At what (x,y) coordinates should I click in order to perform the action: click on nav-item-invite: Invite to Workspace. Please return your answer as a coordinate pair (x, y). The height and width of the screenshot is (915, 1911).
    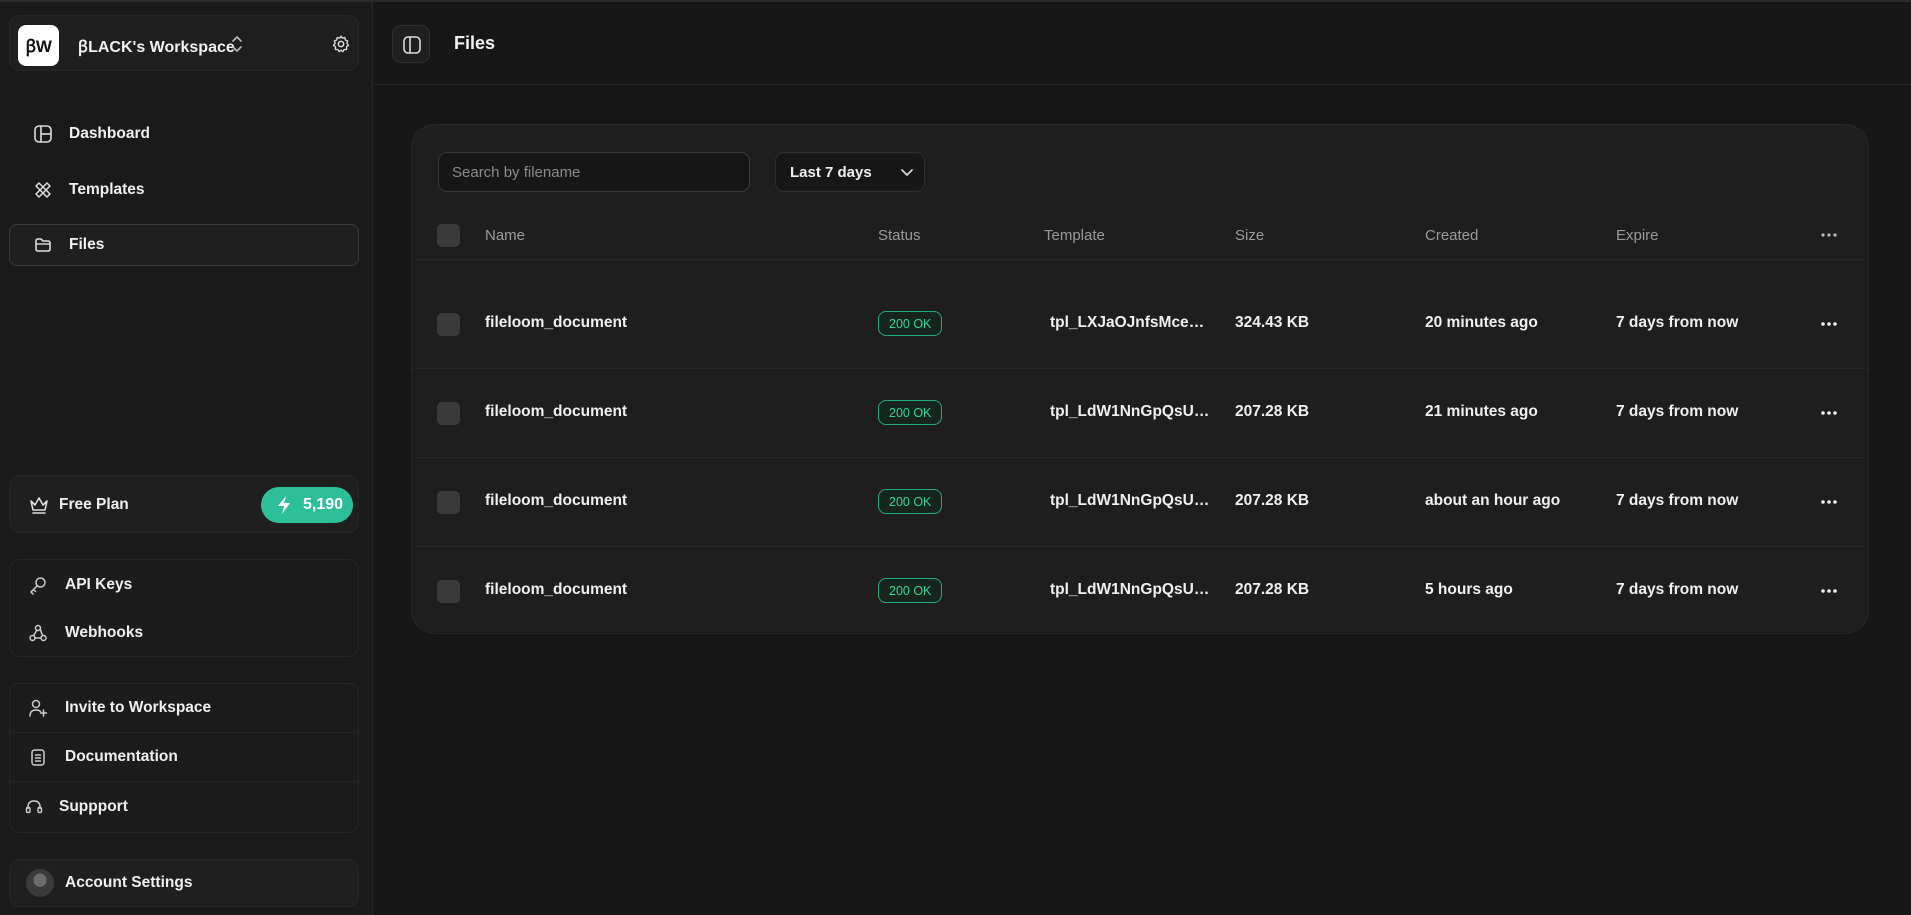
    Looking at the image, I should click on (184, 708).